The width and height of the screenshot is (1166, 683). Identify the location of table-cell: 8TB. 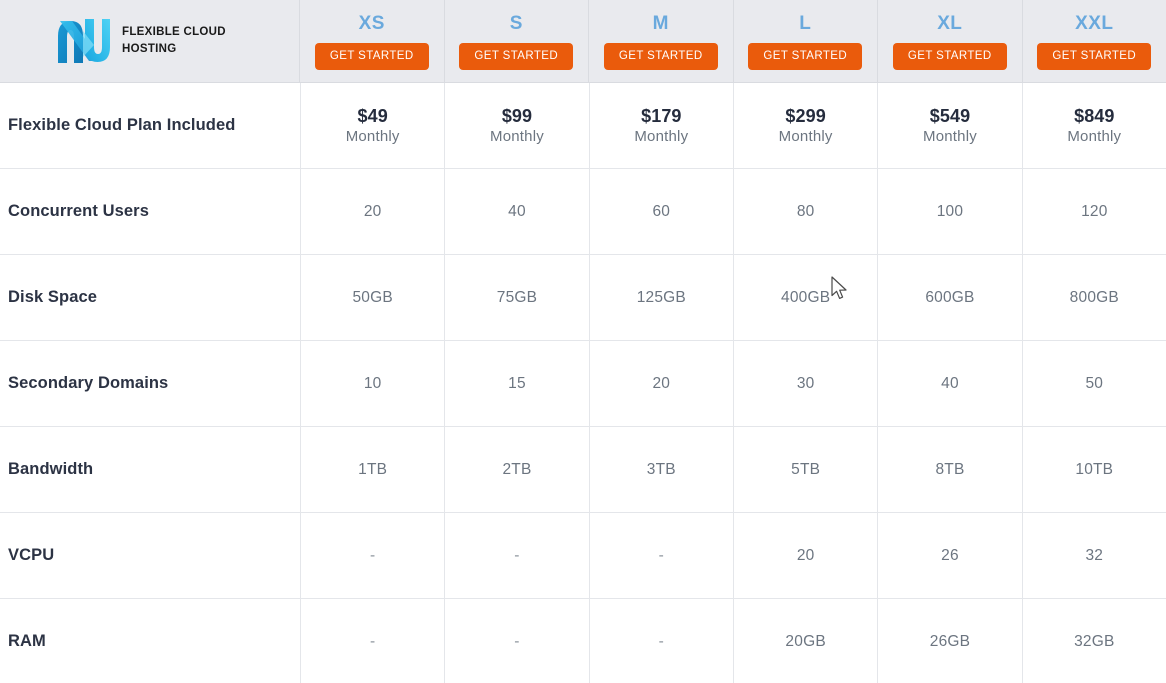
(949, 469).